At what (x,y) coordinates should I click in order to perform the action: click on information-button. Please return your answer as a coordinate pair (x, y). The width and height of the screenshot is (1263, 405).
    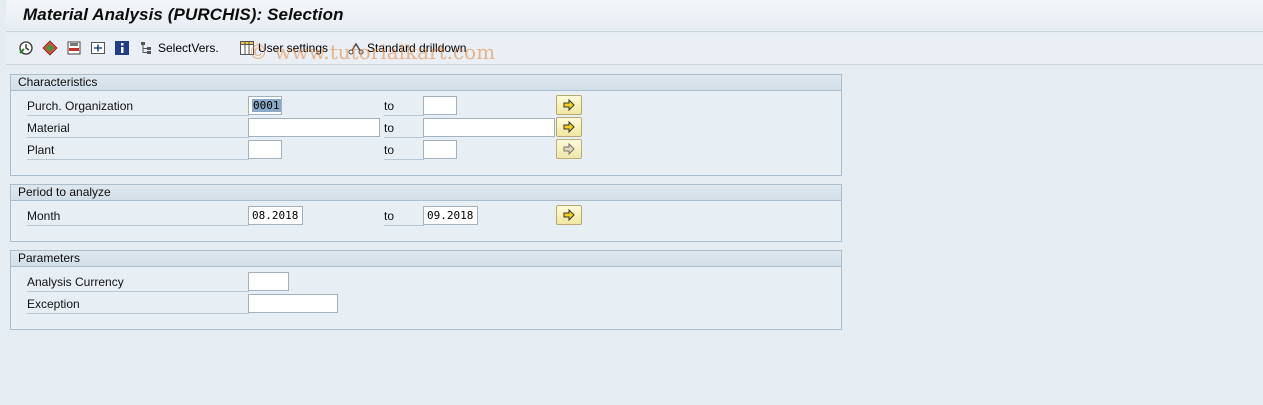
    Looking at the image, I should click on (122, 48).